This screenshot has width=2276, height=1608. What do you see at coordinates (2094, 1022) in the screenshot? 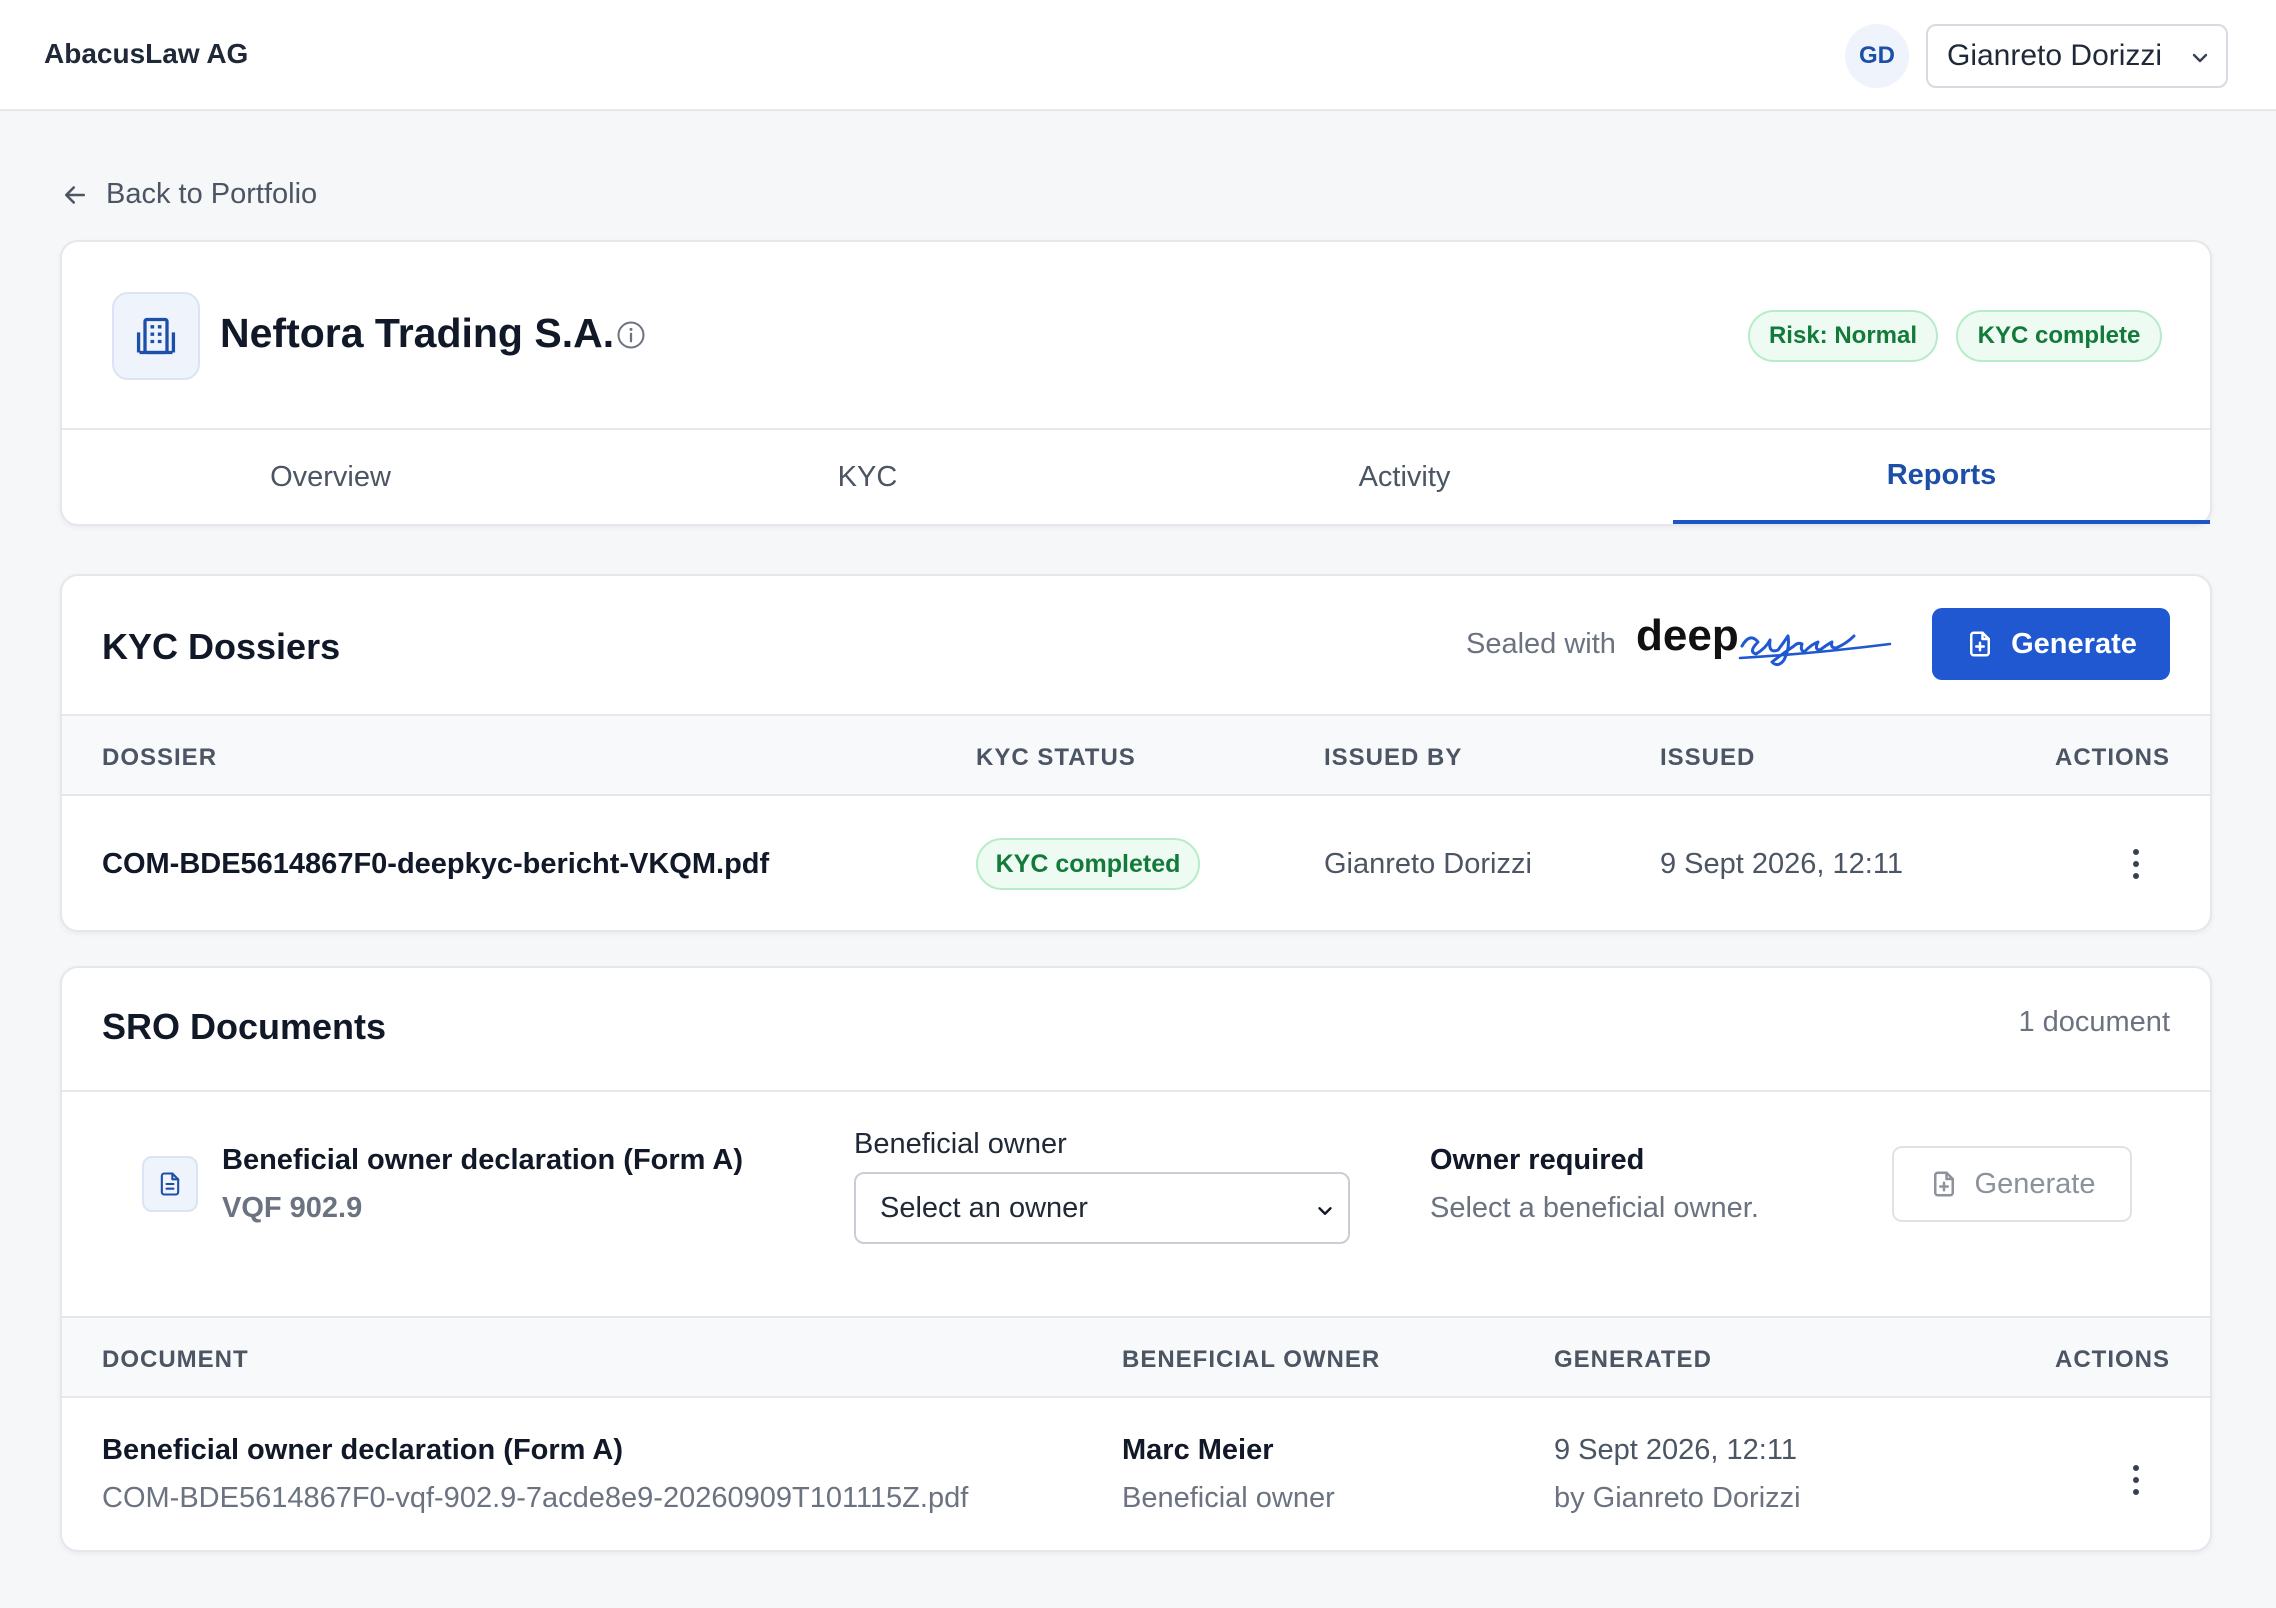
I see `document-count: 1 document` at bounding box center [2094, 1022].